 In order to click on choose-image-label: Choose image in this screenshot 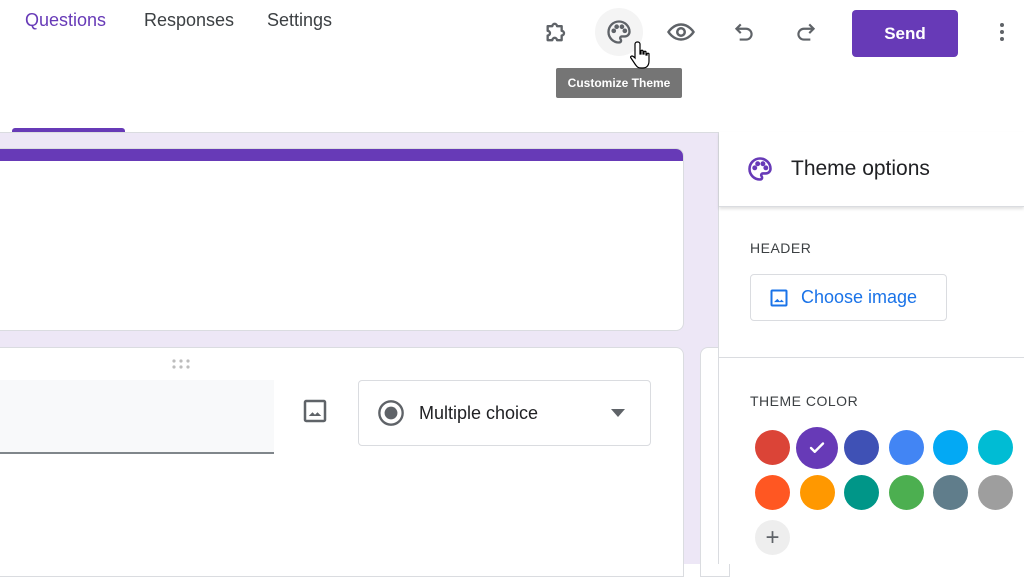, I will do `click(859, 297)`.